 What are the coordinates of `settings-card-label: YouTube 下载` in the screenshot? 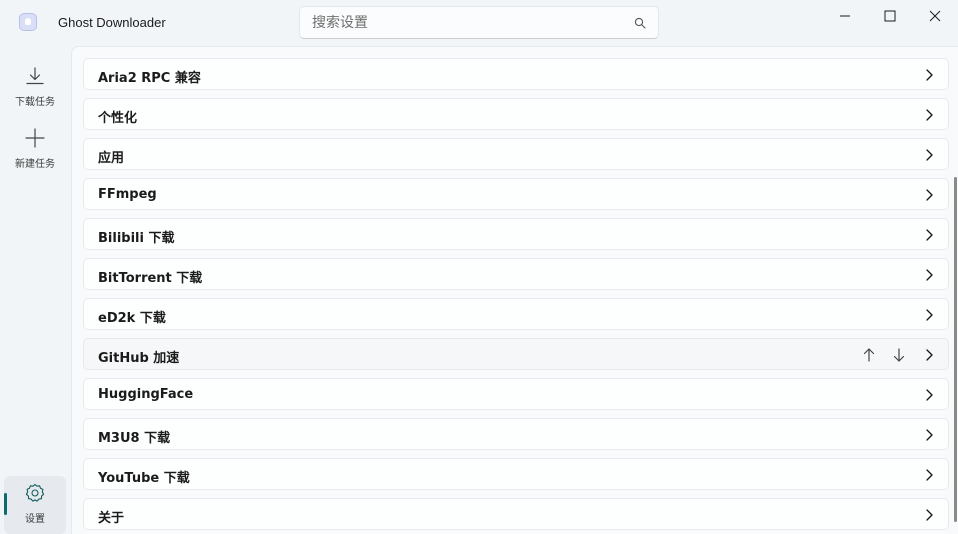 It's located at (144, 478).